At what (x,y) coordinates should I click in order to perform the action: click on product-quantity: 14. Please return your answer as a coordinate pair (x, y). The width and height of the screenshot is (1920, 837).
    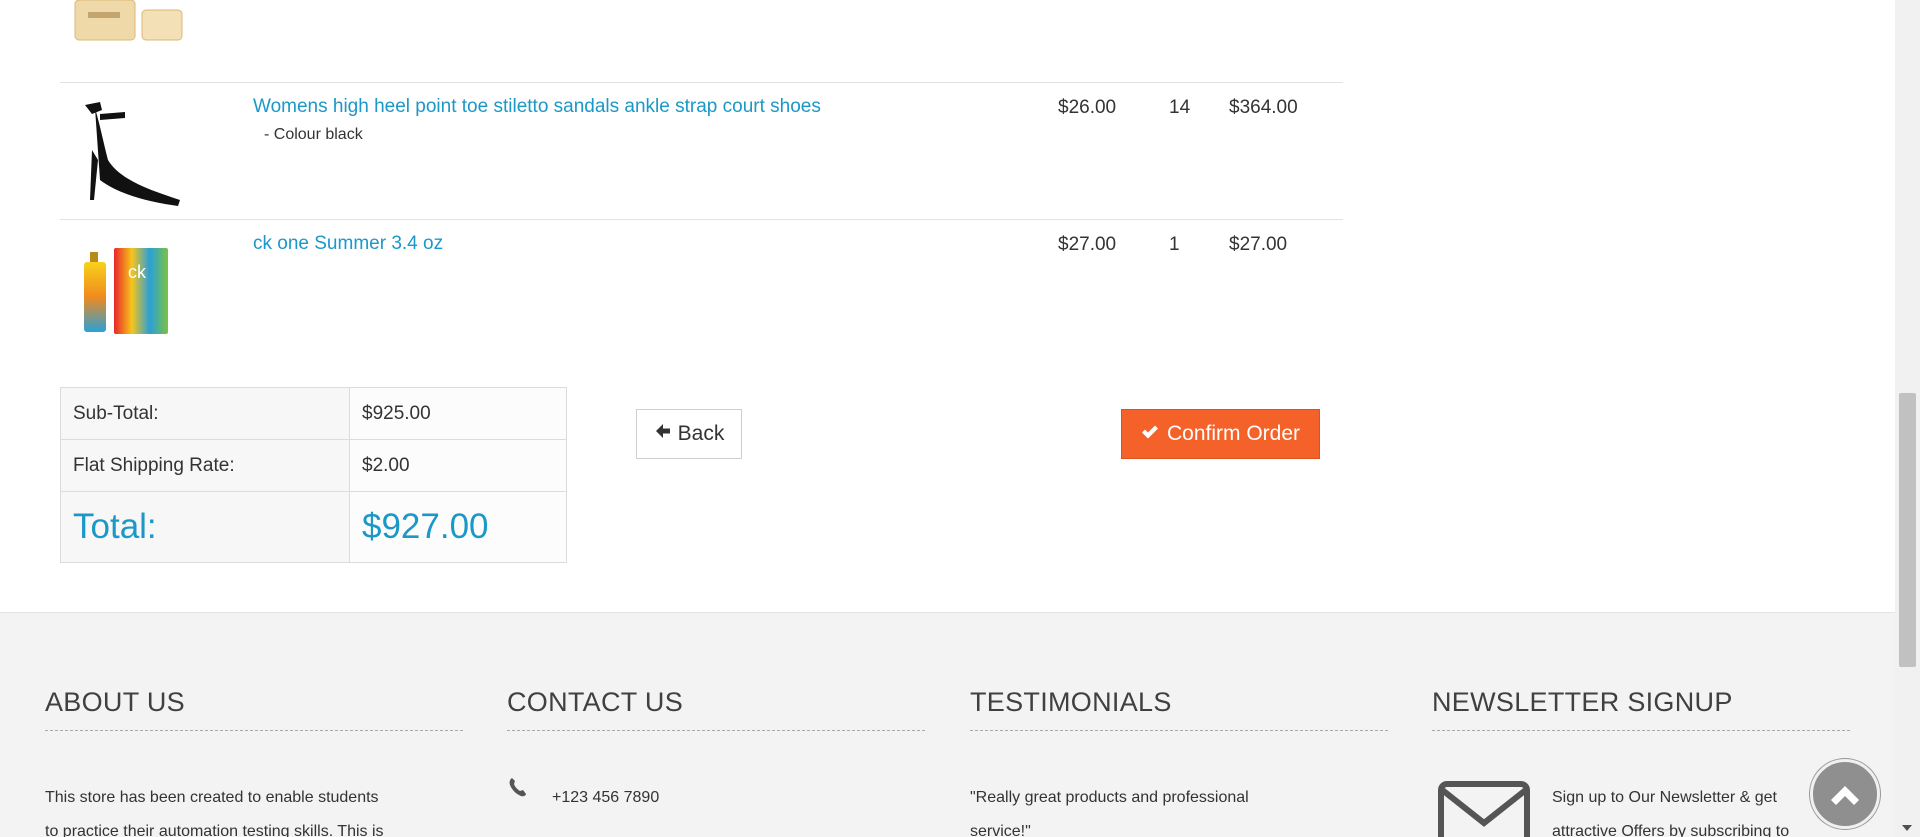
    Looking at the image, I should click on (1180, 107).